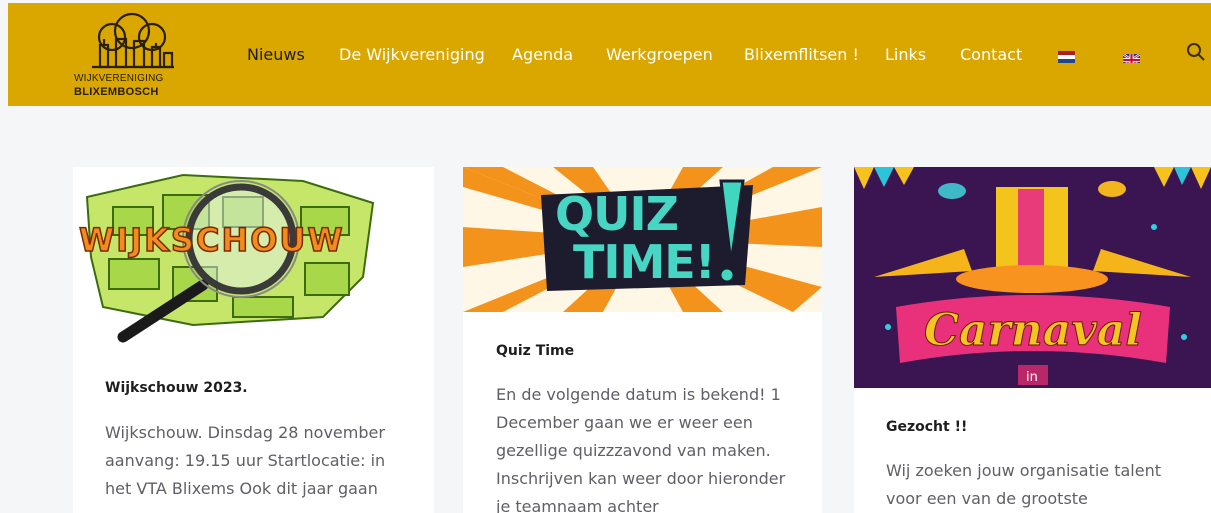  I want to click on search-icon, so click(1196, 52).